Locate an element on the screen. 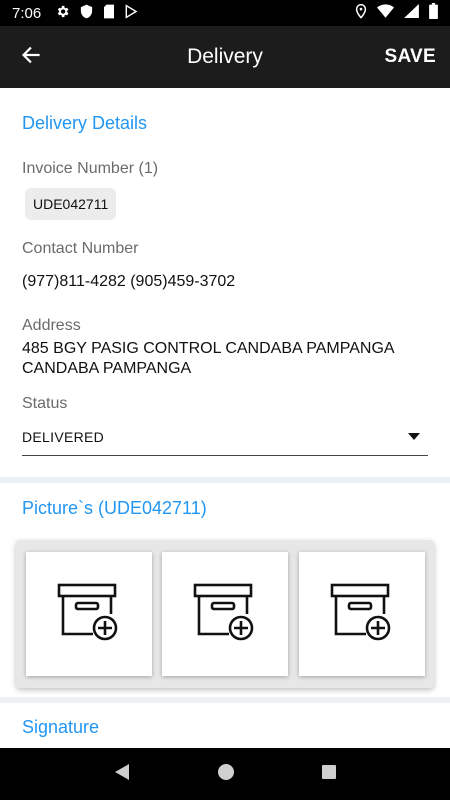 The width and height of the screenshot is (450, 800). shield-icon is located at coordinates (86, 13).